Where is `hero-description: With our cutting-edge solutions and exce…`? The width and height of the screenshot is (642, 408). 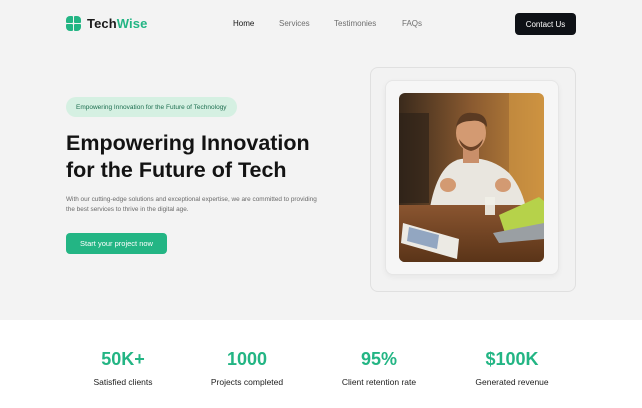
hero-description: With our cutting-edge solutions and exce… is located at coordinates (191, 204).